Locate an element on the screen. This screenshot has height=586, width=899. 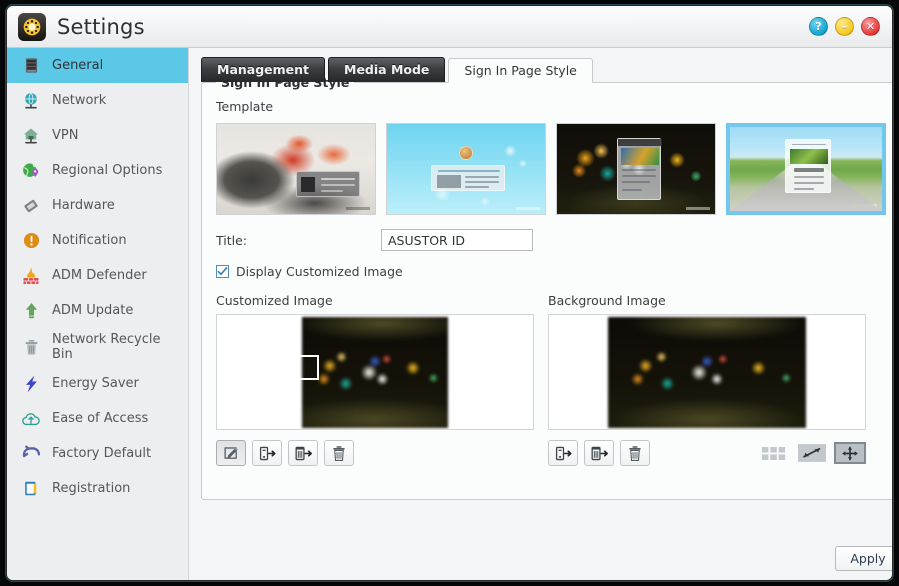
tile-mode-button is located at coordinates (774, 453).